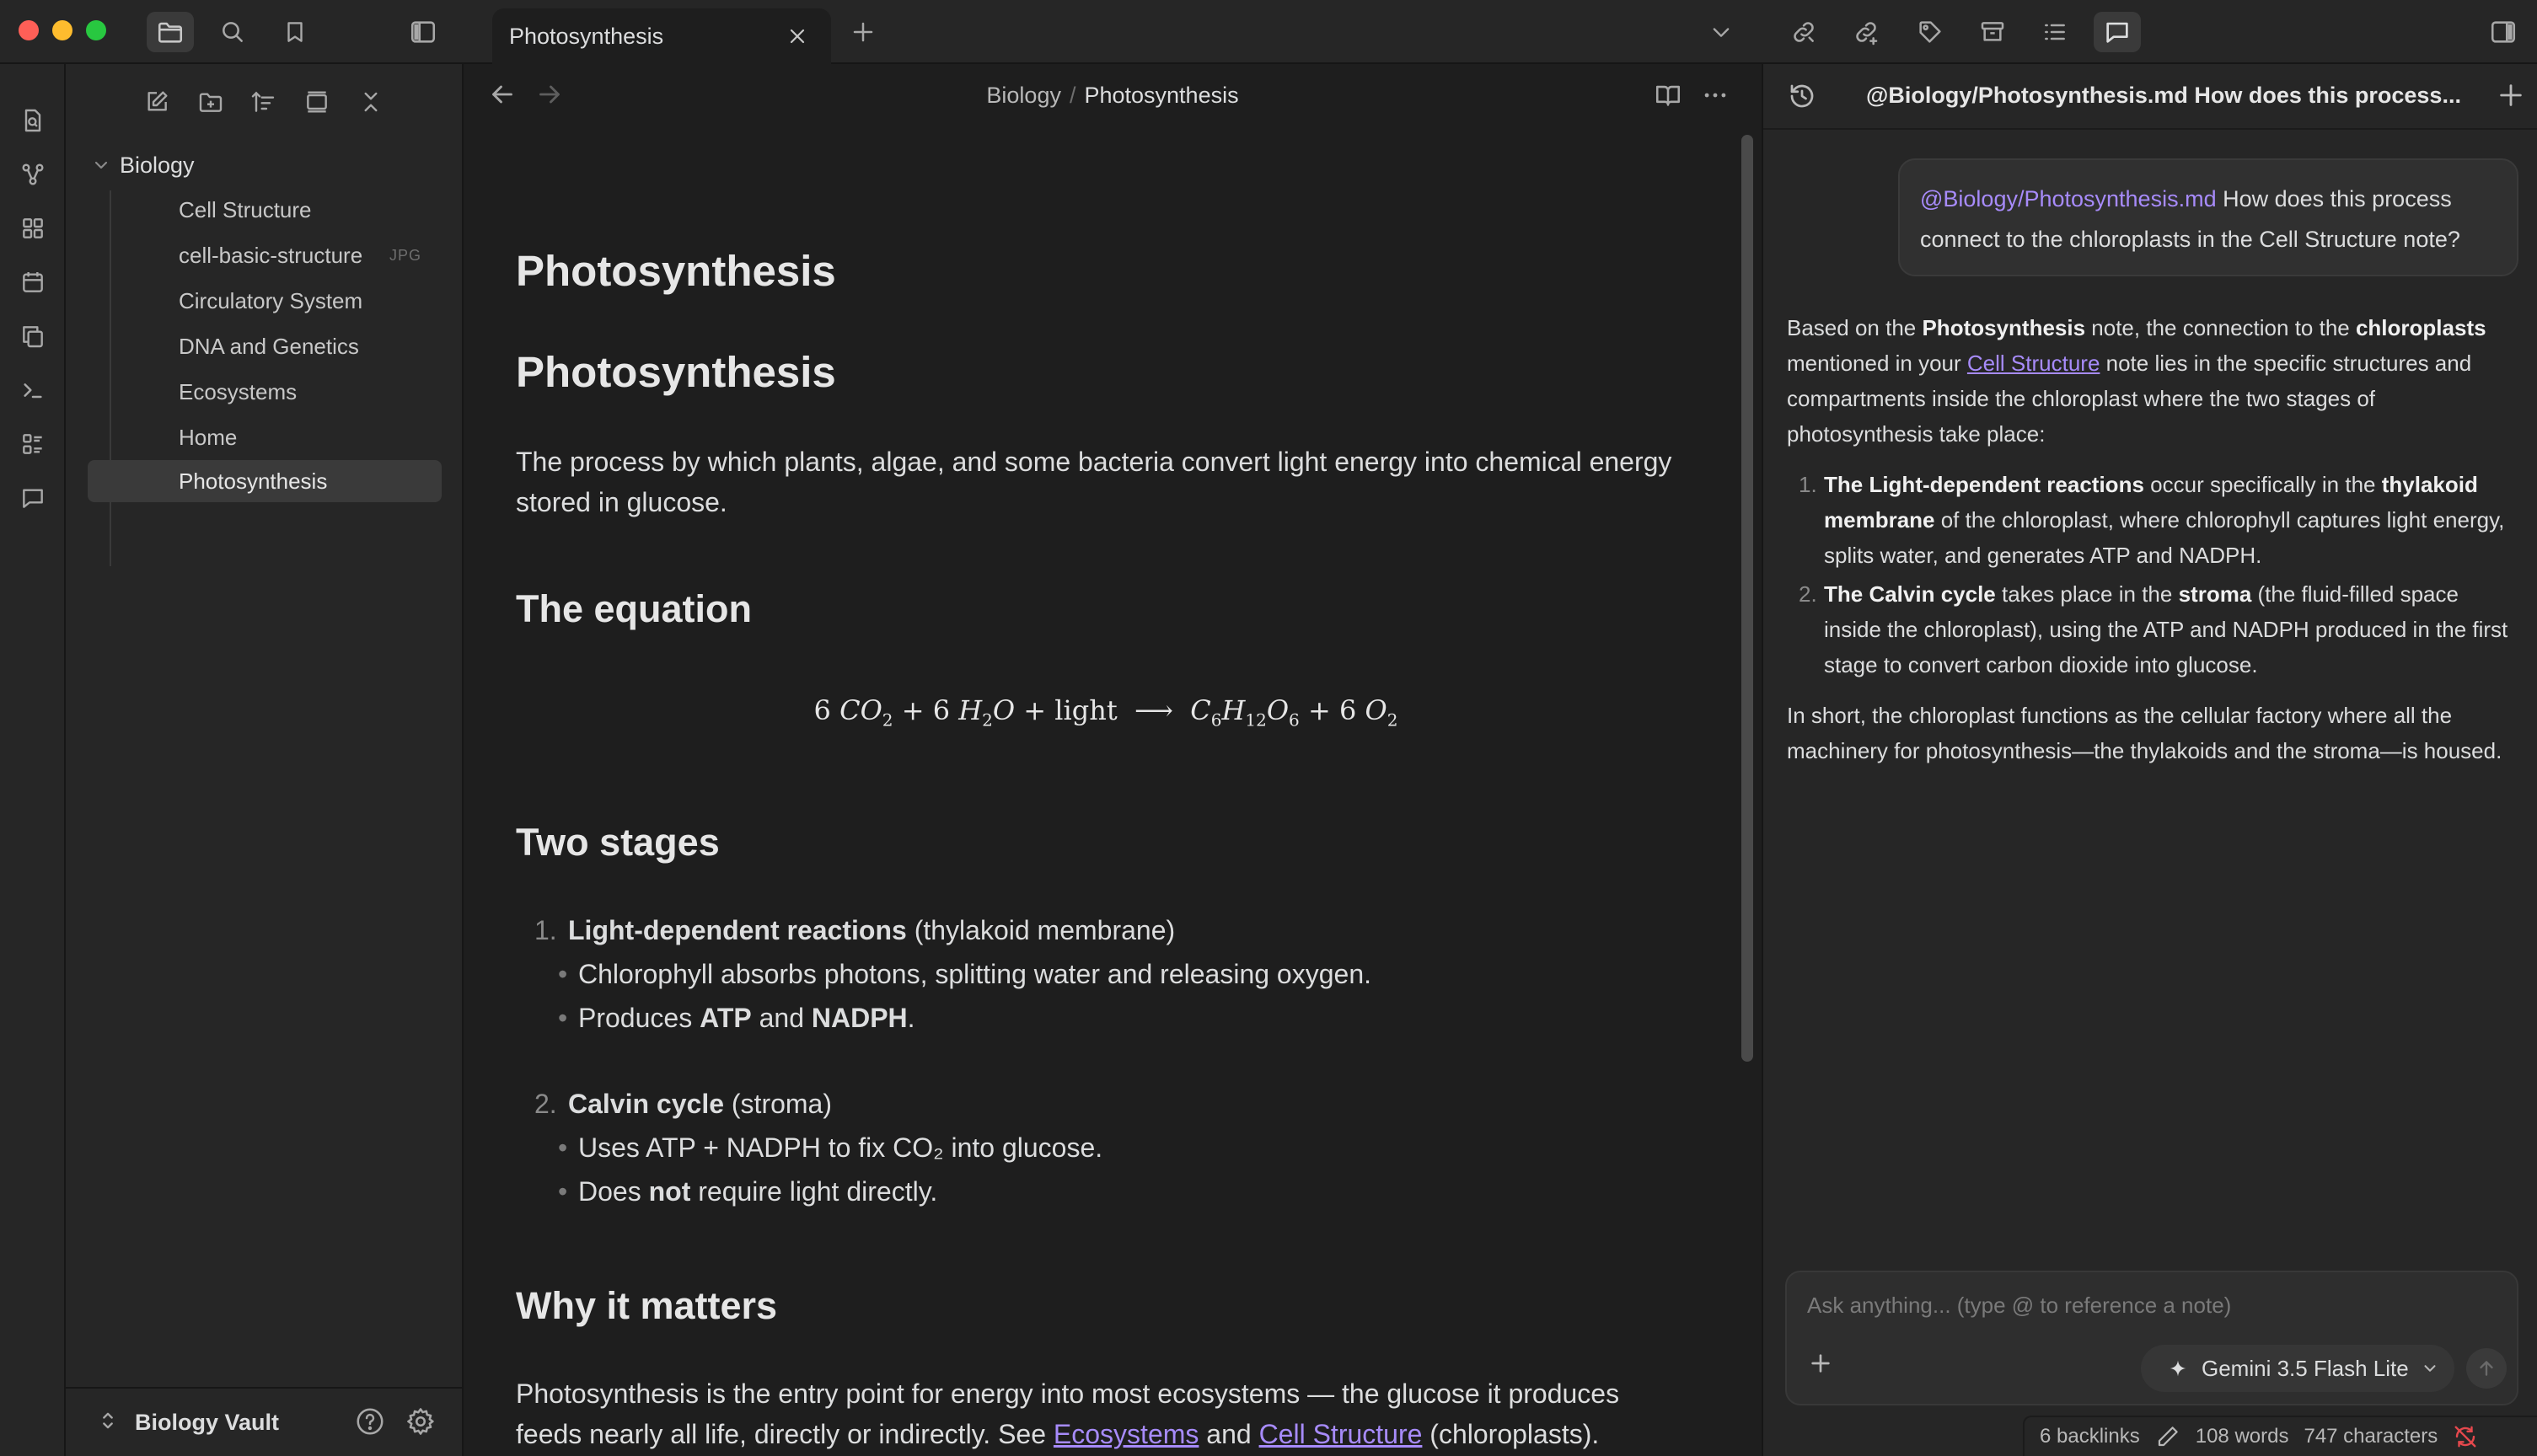 The height and width of the screenshot is (1456, 2537). I want to click on copy-icon, so click(32, 336).